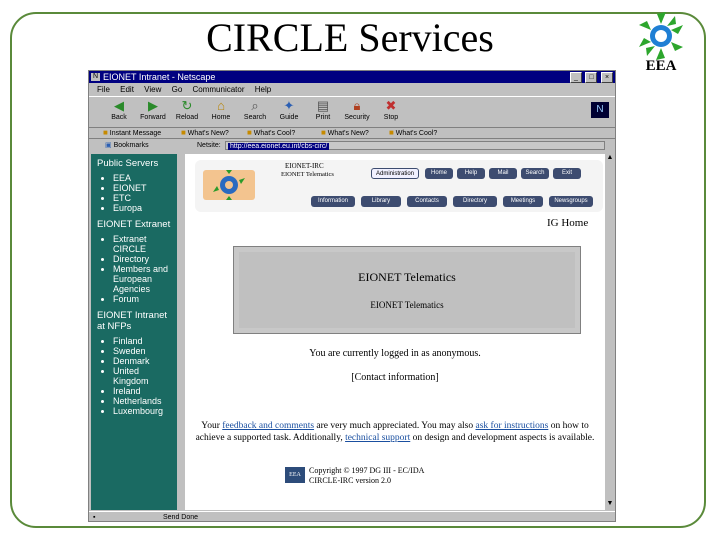 This screenshot has width=720, height=540. Describe the element at coordinates (145, 391) in the screenshot. I see `sidebar-link-ireland: Ireland` at that location.